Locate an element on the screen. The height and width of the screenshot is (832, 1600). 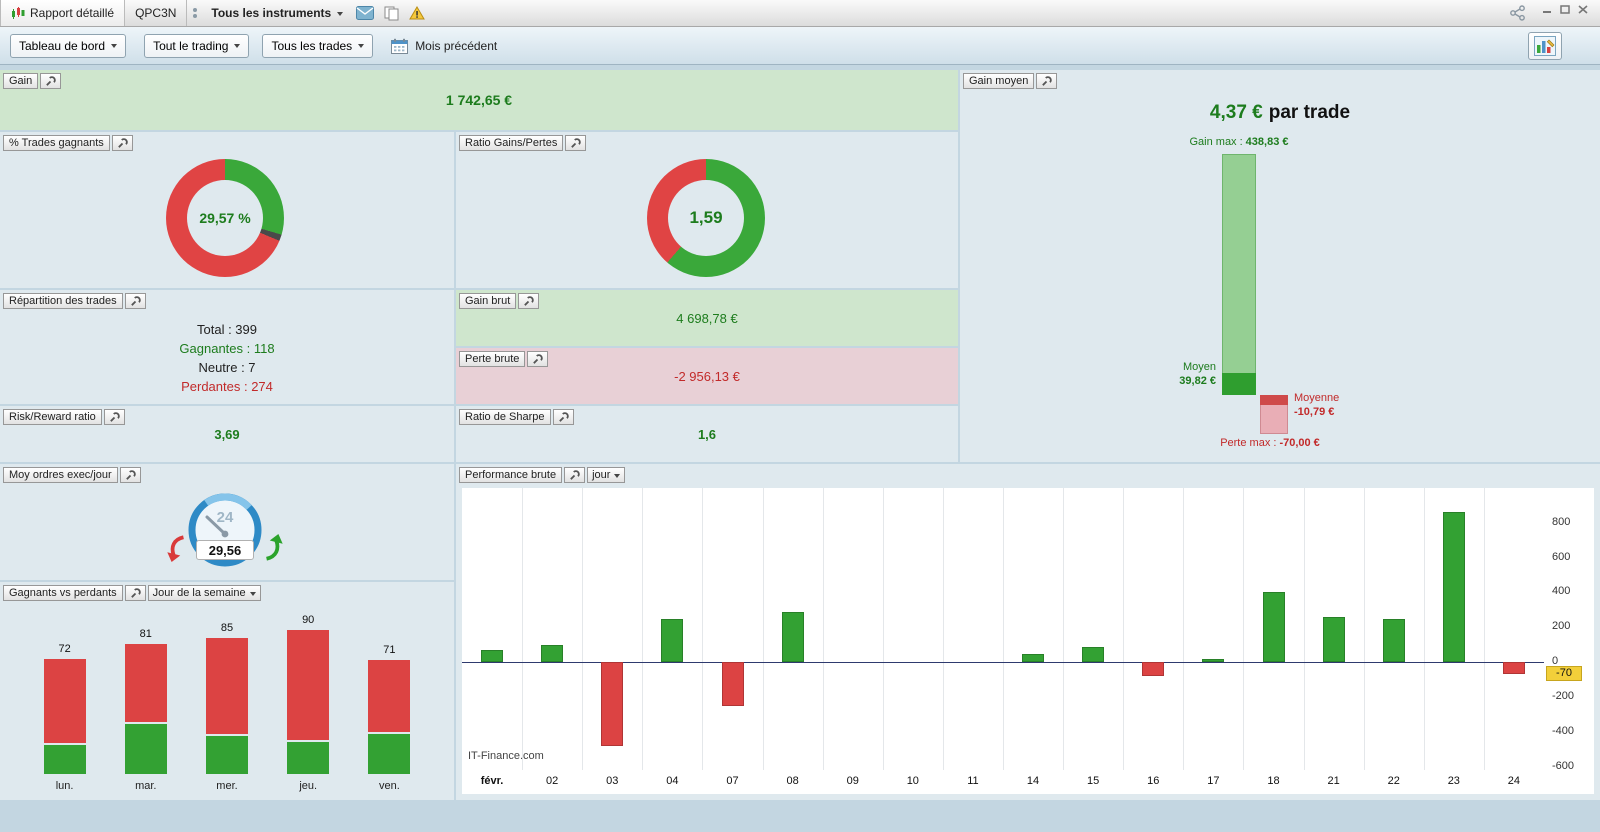
copy-icon is located at coordinates (391, 13).